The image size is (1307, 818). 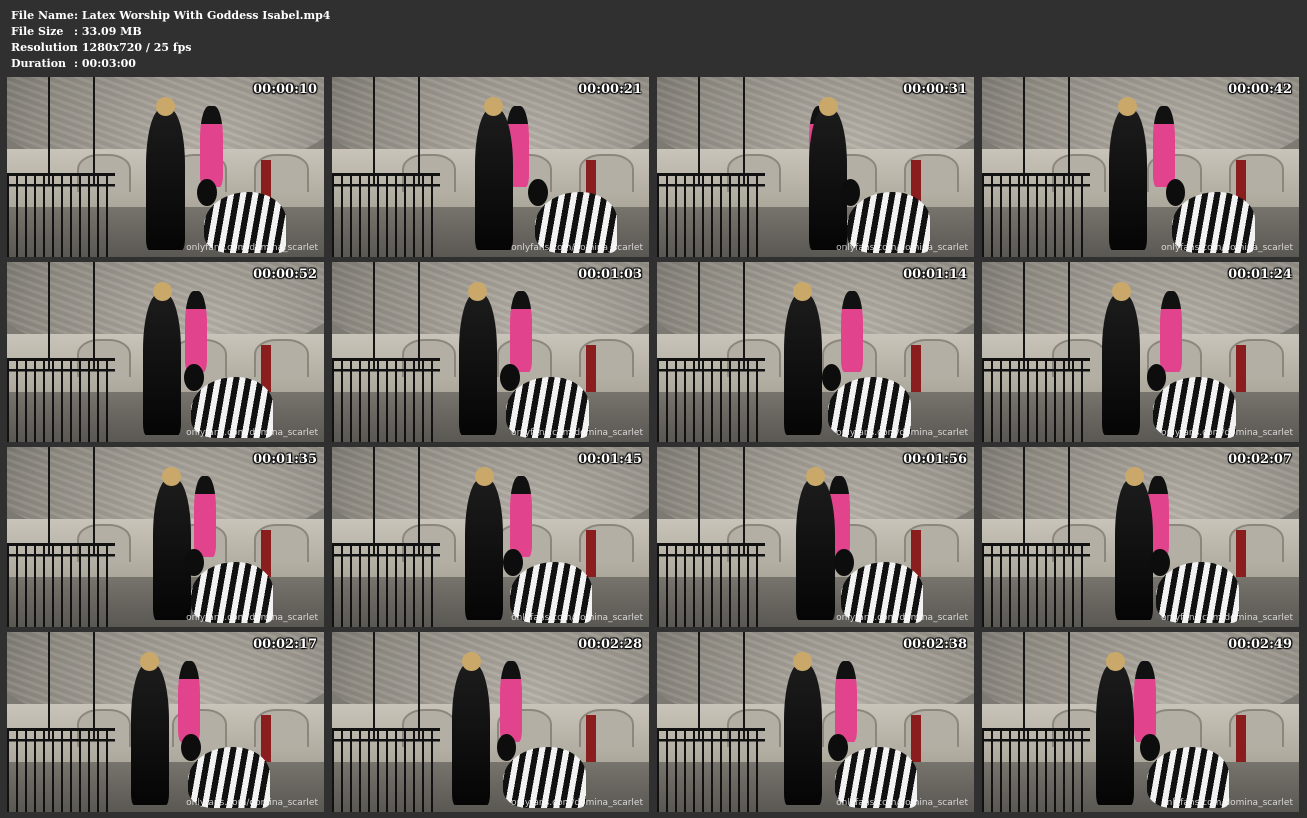 What do you see at coordinates (206, 15) in the screenshot?
I see `file-name-value: Latex Worship With Goddess Isabel.mp4` at bounding box center [206, 15].